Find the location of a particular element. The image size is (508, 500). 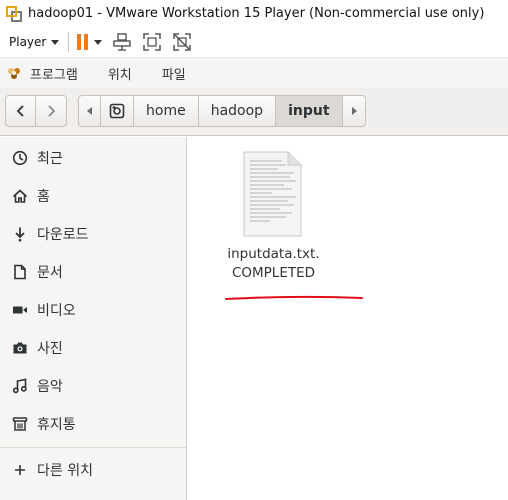

file-name-line-2: COMPLETED is located at coordinates (273, 273).